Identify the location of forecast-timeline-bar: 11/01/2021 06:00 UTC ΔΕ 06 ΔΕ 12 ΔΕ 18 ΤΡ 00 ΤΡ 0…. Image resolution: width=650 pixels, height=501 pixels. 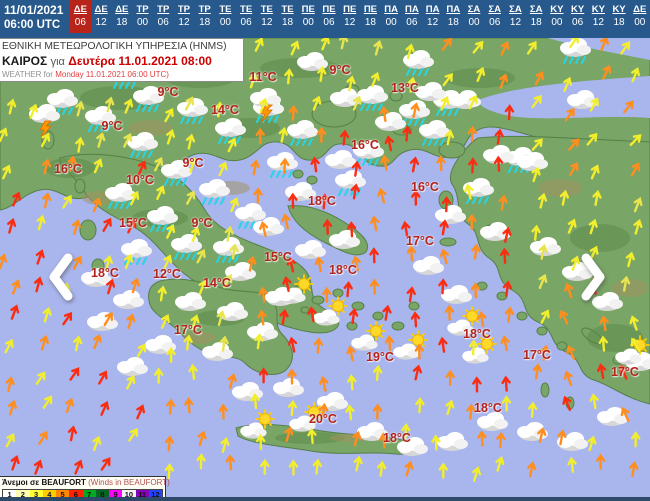
(325, 19).